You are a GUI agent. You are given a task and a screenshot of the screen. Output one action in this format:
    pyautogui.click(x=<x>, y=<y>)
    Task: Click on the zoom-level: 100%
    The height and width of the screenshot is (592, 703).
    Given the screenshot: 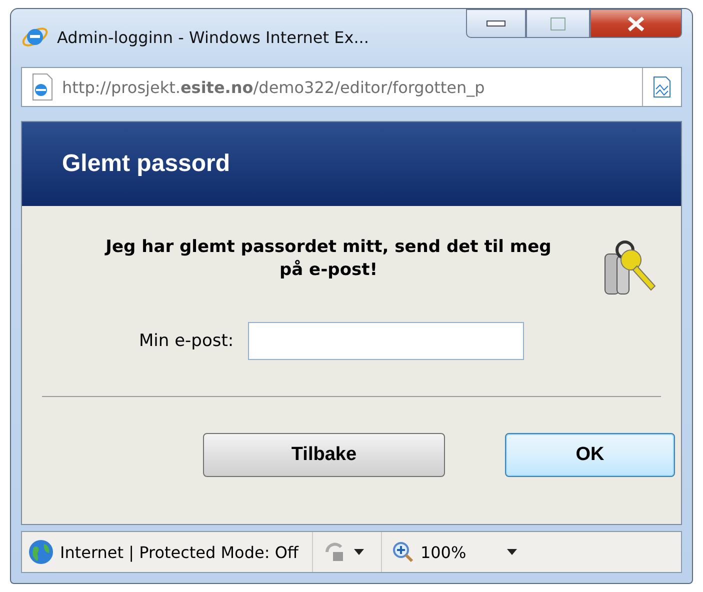 What is the action you would take?
    pyautogui.click(x=443, y=552)
    